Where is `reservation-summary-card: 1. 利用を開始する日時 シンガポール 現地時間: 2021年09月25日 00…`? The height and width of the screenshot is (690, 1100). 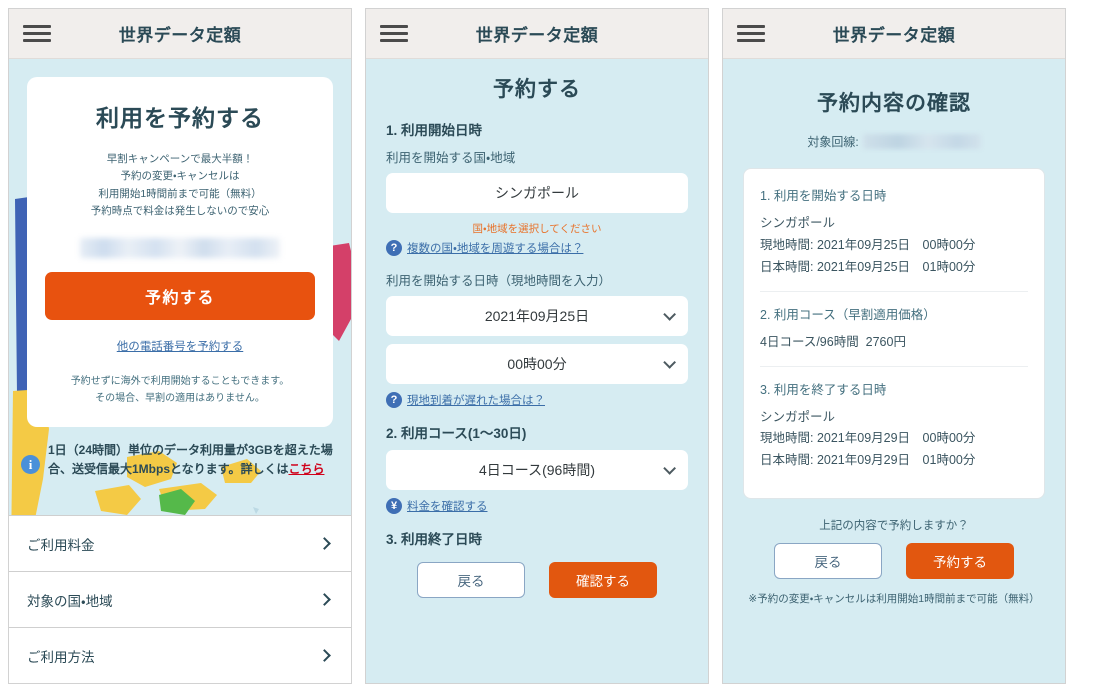 reservation-summary-card: 1. 利用を開始する日時 シンガポール 現地時間: 2021年09月25日 00… is located at coordinates (894, 334).